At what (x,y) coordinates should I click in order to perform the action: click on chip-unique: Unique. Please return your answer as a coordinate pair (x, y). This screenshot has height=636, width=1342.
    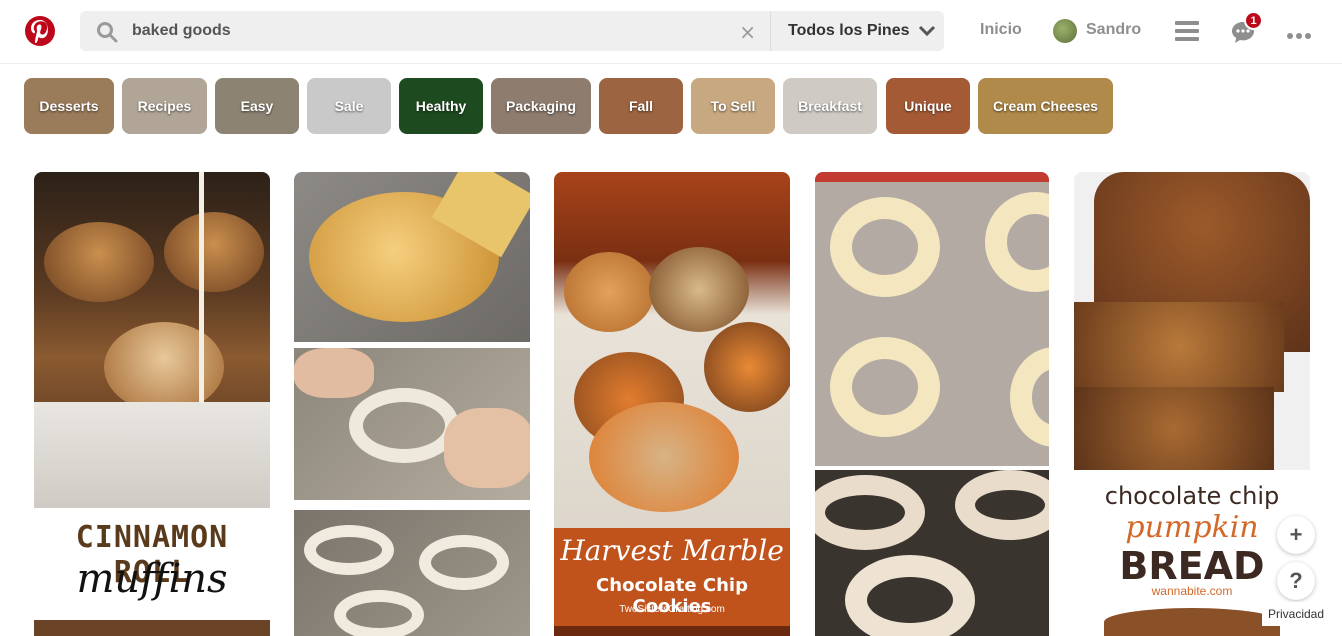
    Looking at the image, I should click on (928, 106).